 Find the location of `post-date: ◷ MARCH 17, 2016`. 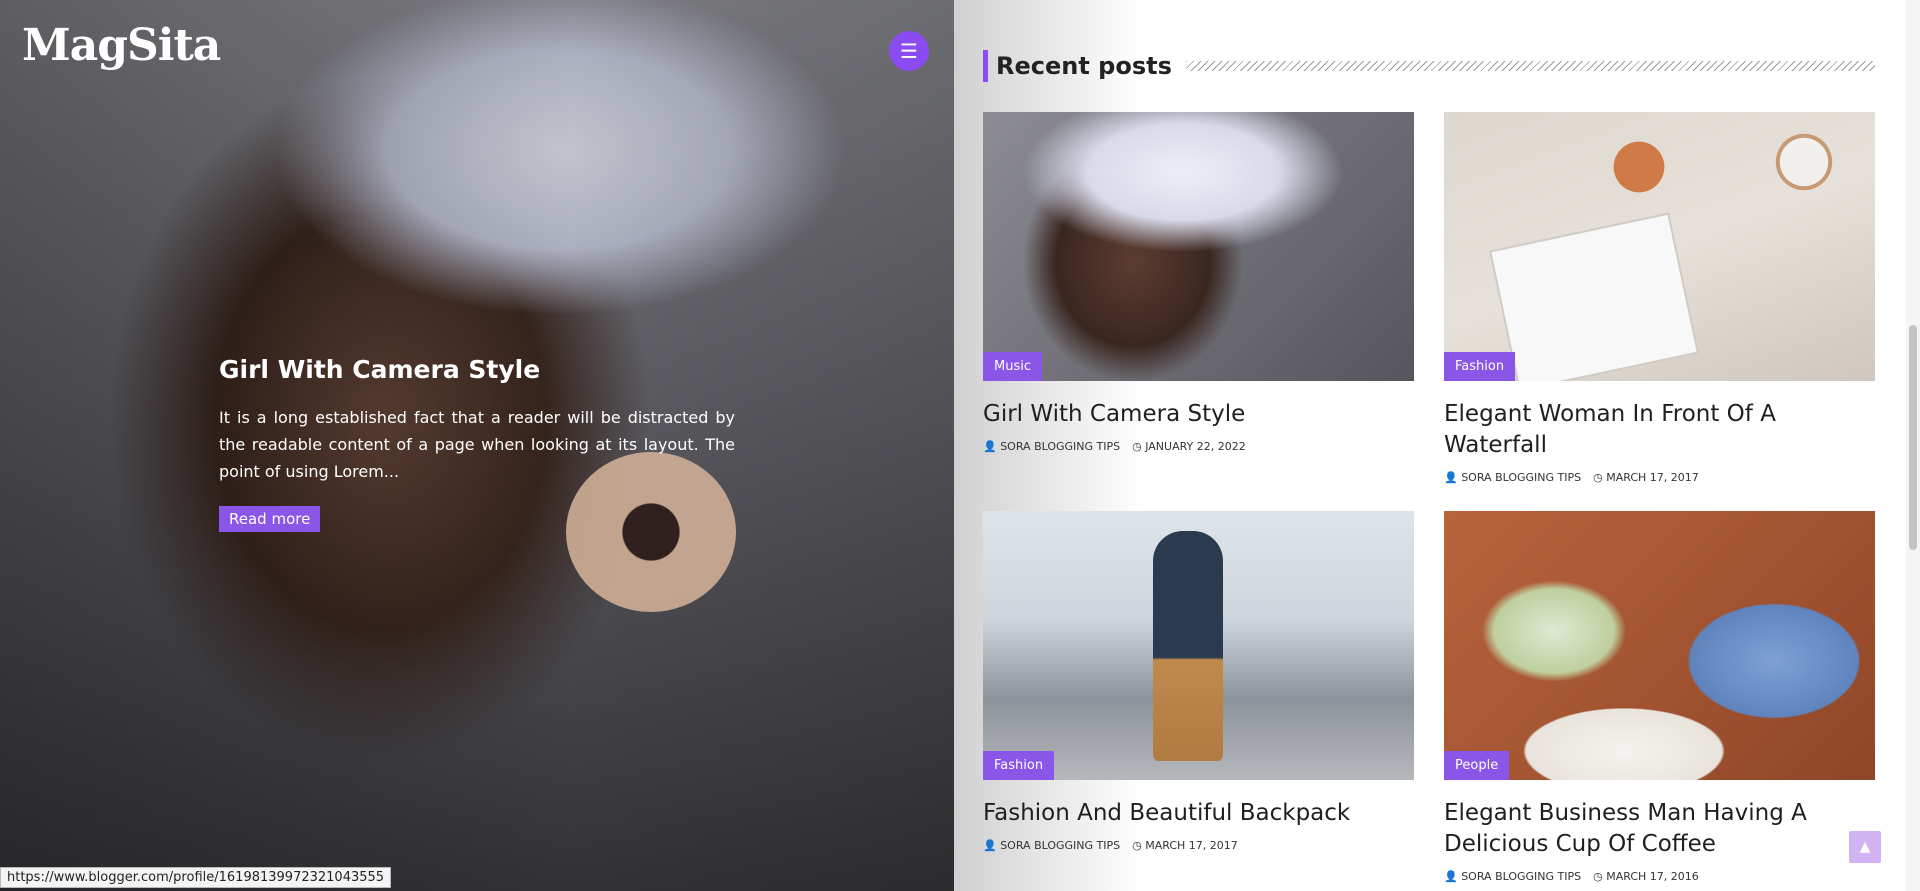

post-date: ◷ MARCH 17, 2016 is located at coordinates (1646, 876).